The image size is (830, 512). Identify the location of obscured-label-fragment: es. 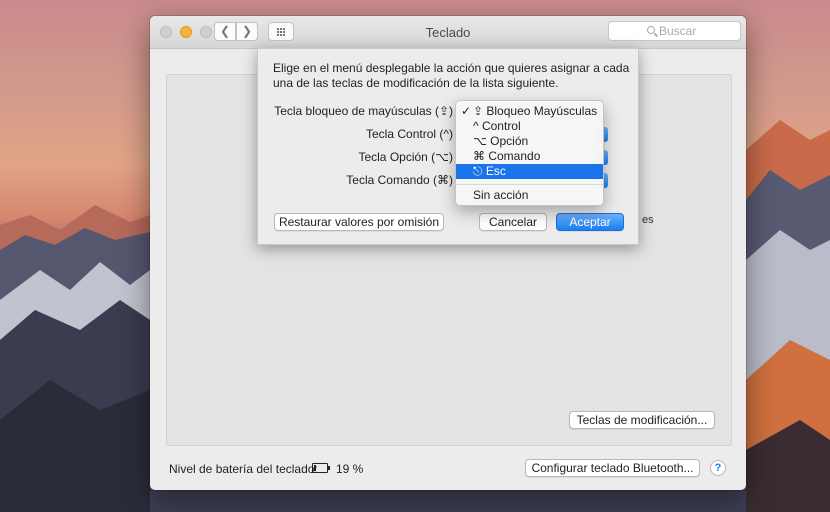
(648, 220).